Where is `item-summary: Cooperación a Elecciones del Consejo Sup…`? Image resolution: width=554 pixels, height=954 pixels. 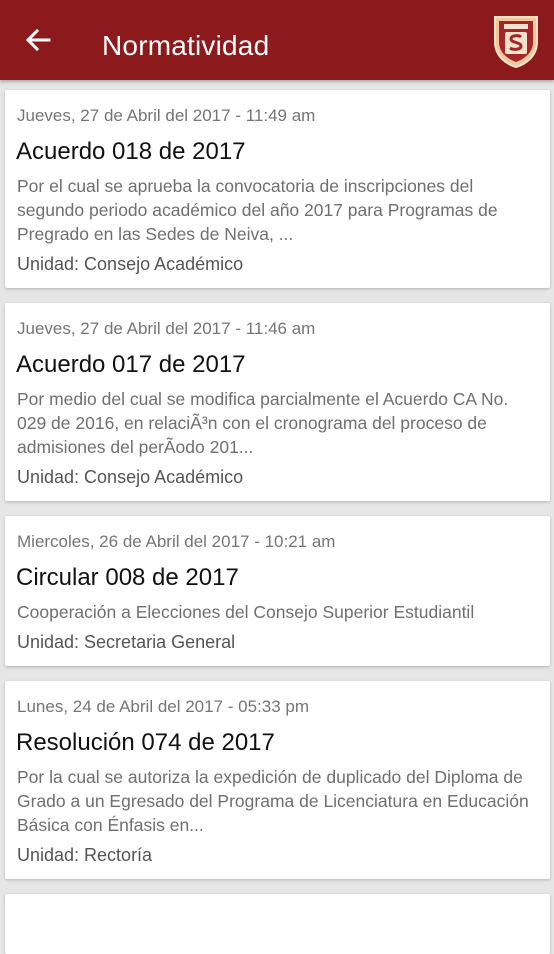
item-summary: Cooperación a Elecciones del Consejo Sup… is located at coordinates (246, 612).